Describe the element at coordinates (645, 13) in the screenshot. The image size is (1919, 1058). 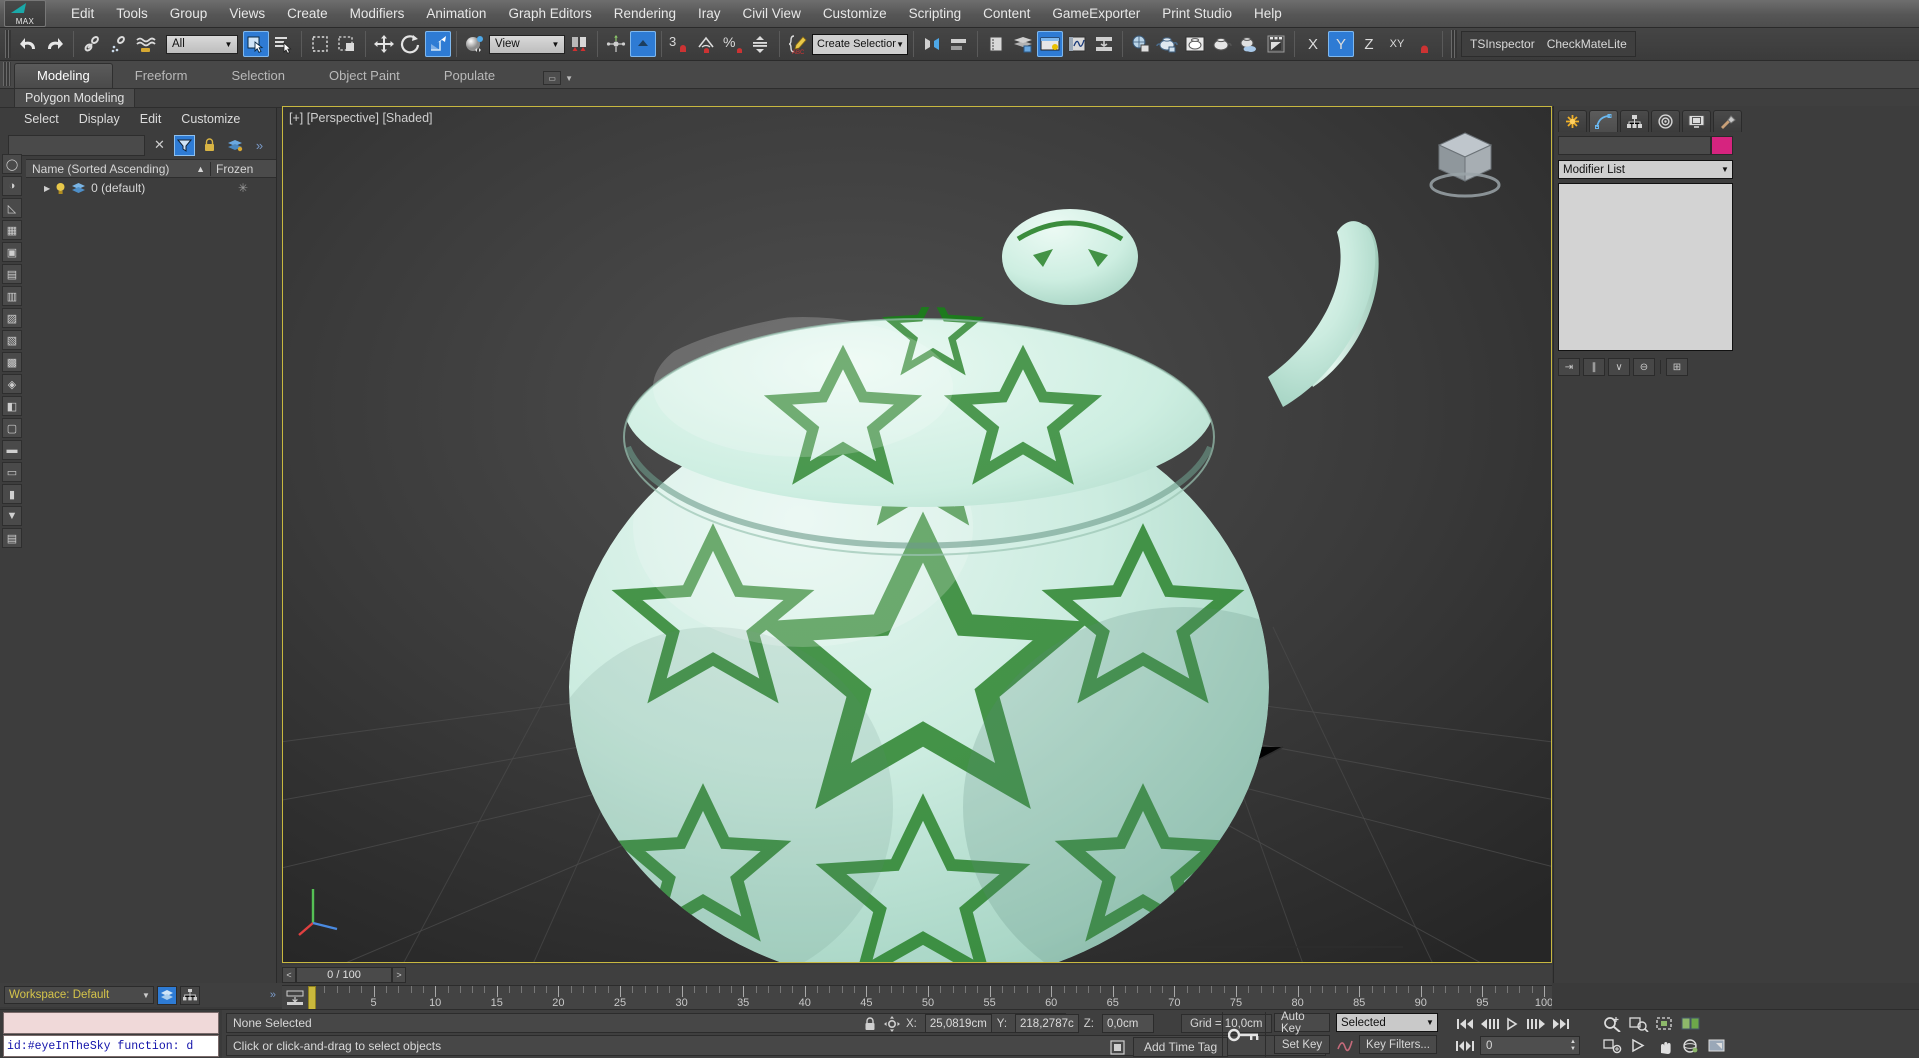
I see `menu-item-rendering: Rendering` at that location.